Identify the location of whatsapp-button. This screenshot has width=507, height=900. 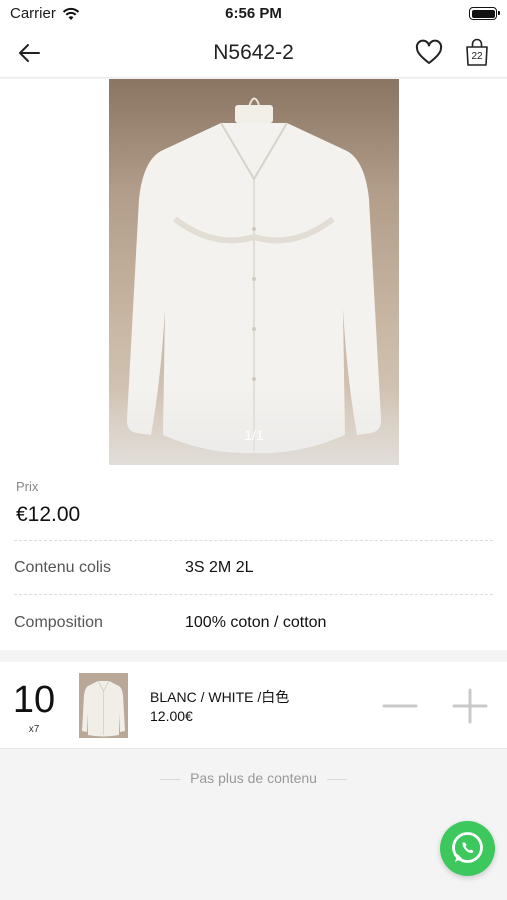
(467, 848).